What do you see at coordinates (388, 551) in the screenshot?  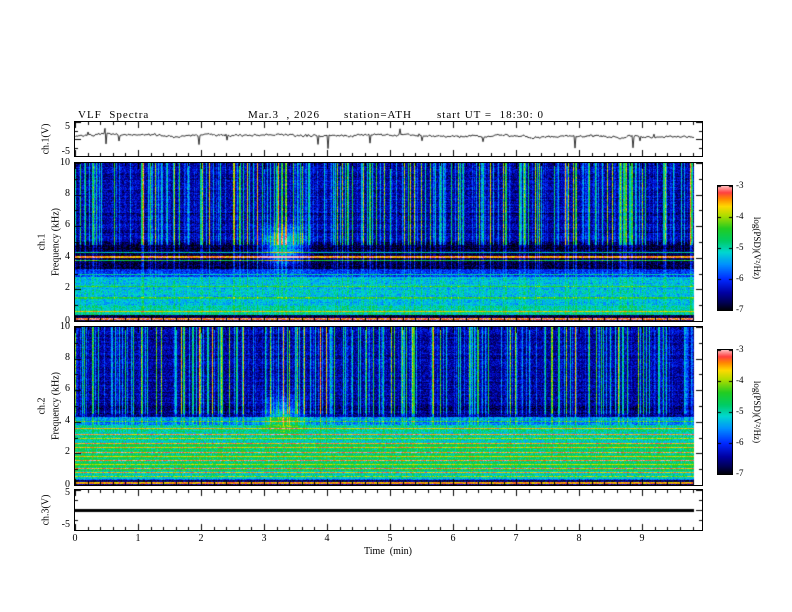 I see `time-axis-label: Time (min)` at bounding box center [388, 551].